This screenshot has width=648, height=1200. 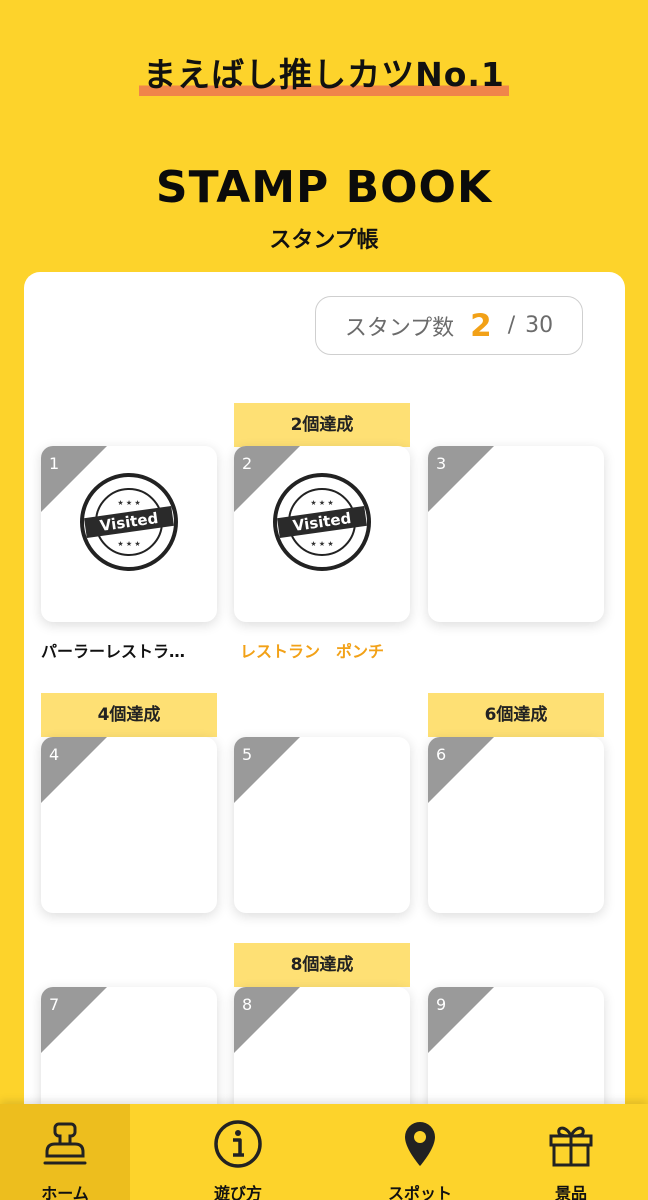 I want to click on stamp-counter: スタンプ数 2 / 30, so click(x=449, y=325).